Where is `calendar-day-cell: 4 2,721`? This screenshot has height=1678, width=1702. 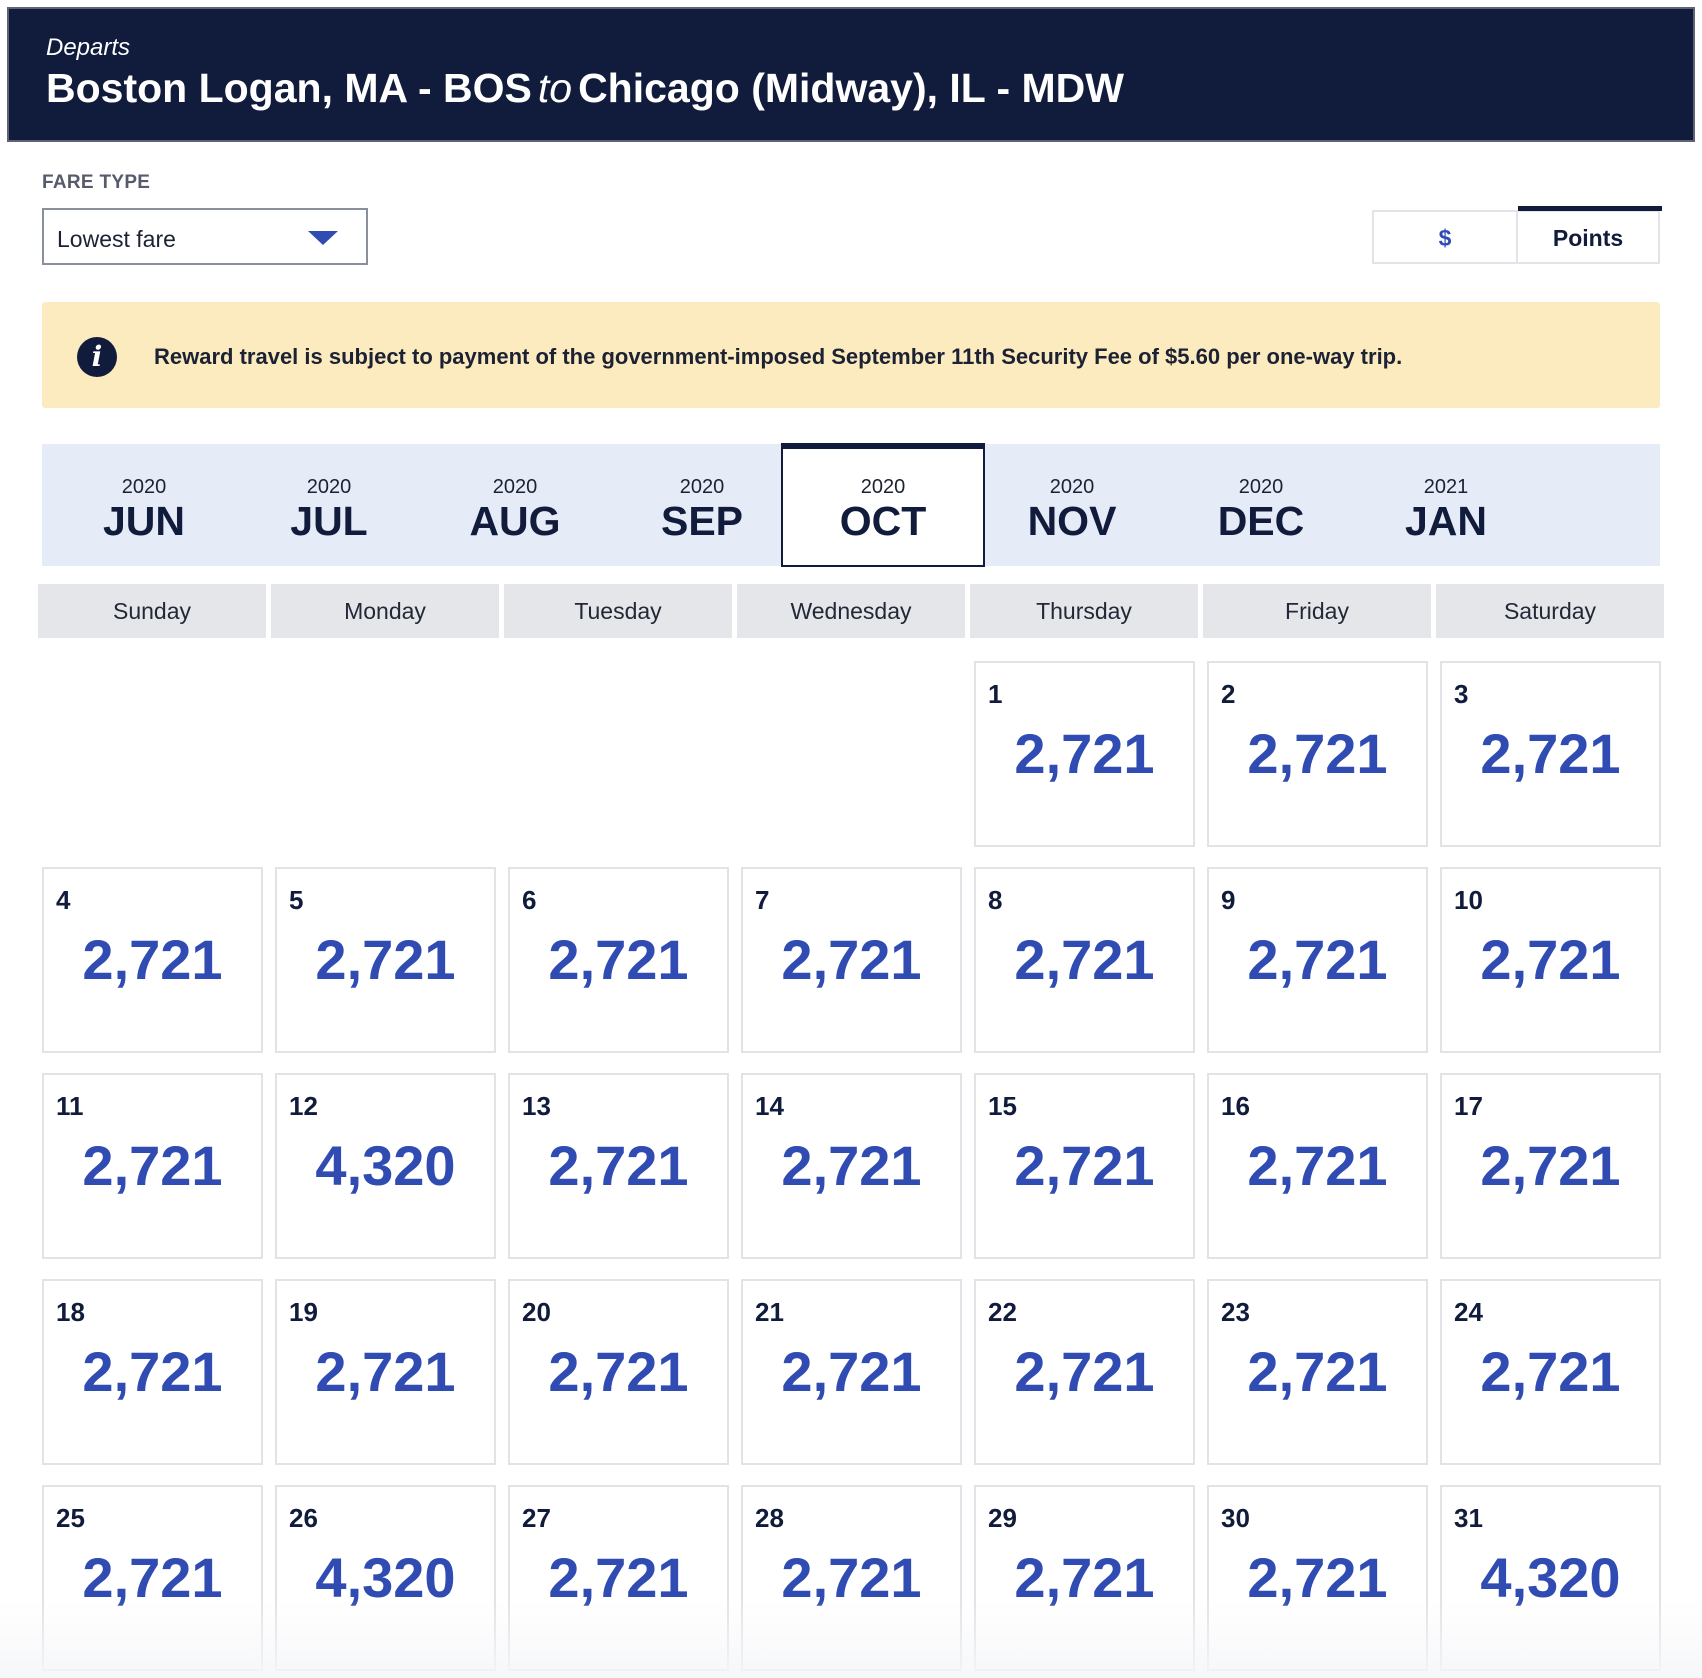
calendar-day-cell: 4 2,721 is located at coordinates (152, 960).